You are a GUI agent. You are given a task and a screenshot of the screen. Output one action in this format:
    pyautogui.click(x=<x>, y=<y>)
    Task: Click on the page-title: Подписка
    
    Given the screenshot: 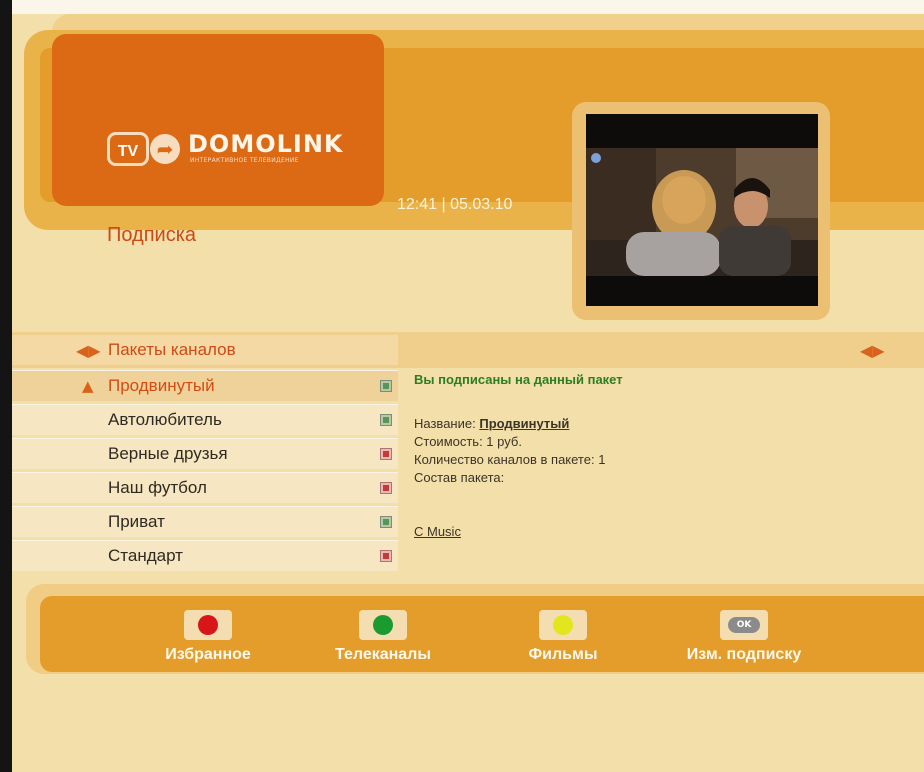 What is the action you would take?
    pyautogui.click(x=152, y=235)
    